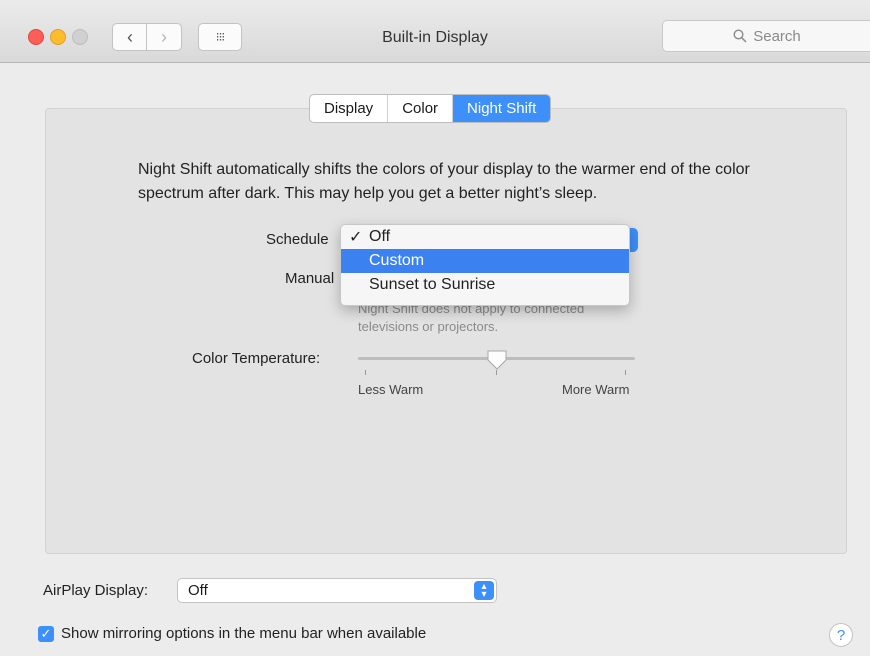 The height and width of the screenshot is (656, 870). What do you see at coordinates (502, 108) in the screenshot?
I see `tab-night-shift: Night Shift` at bounding box center [502, 108].